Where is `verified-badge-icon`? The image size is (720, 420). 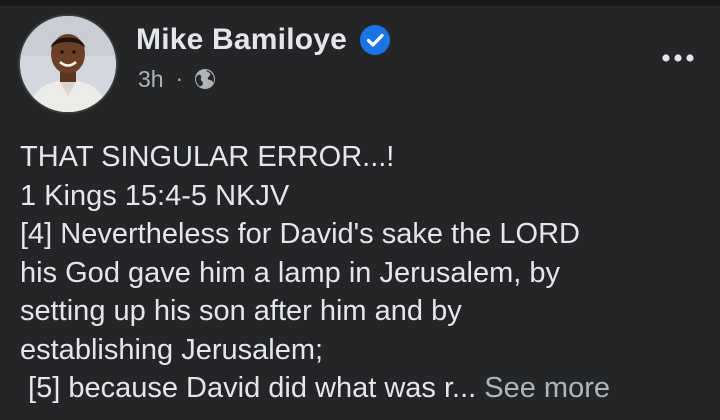 verified-badge-icon is located at coordinates (375, 40).